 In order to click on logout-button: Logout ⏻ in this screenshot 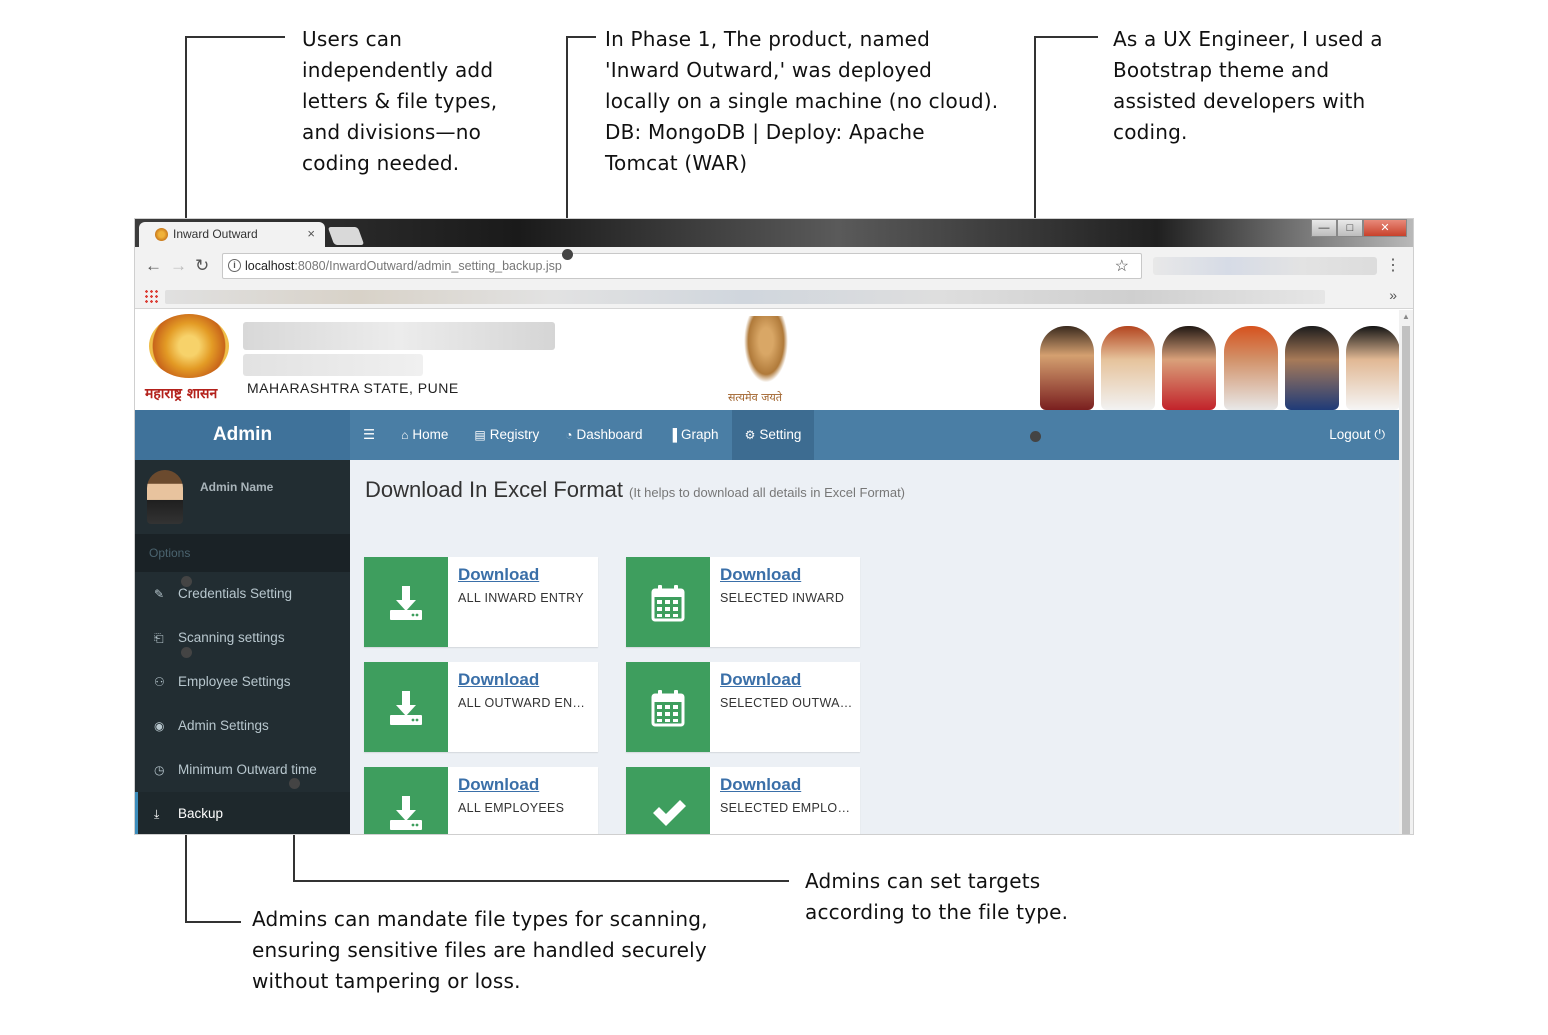, I will do `click(1357, 435)`.